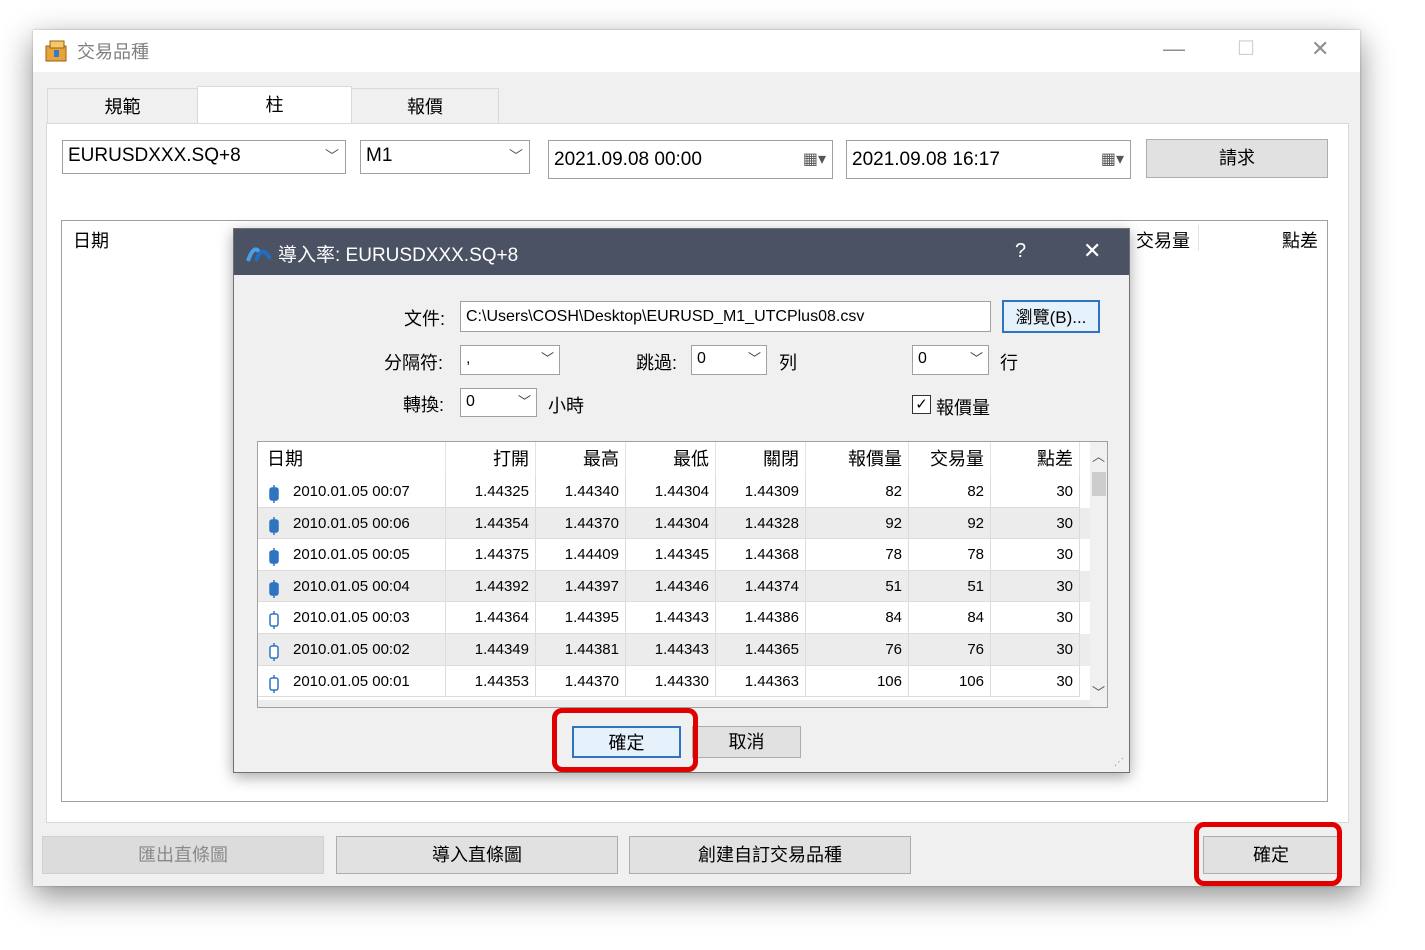 The image size is (1425, 950). Describe the element at coordinates (1300, 241) in the screenshot. I see `list-header-spread: 點差` at that location.